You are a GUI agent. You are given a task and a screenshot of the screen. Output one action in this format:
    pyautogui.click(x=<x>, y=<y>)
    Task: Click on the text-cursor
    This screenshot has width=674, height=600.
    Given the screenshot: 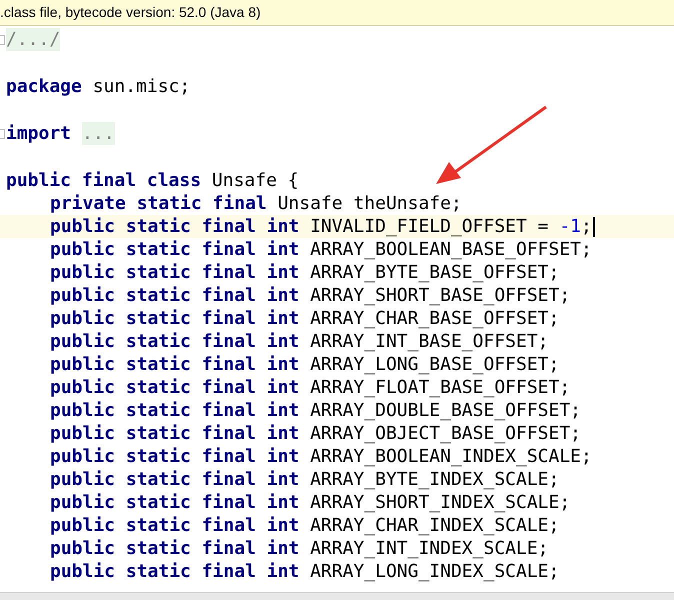 What is the action you would take?
    pyautogui.click(x=593, y=226)
    